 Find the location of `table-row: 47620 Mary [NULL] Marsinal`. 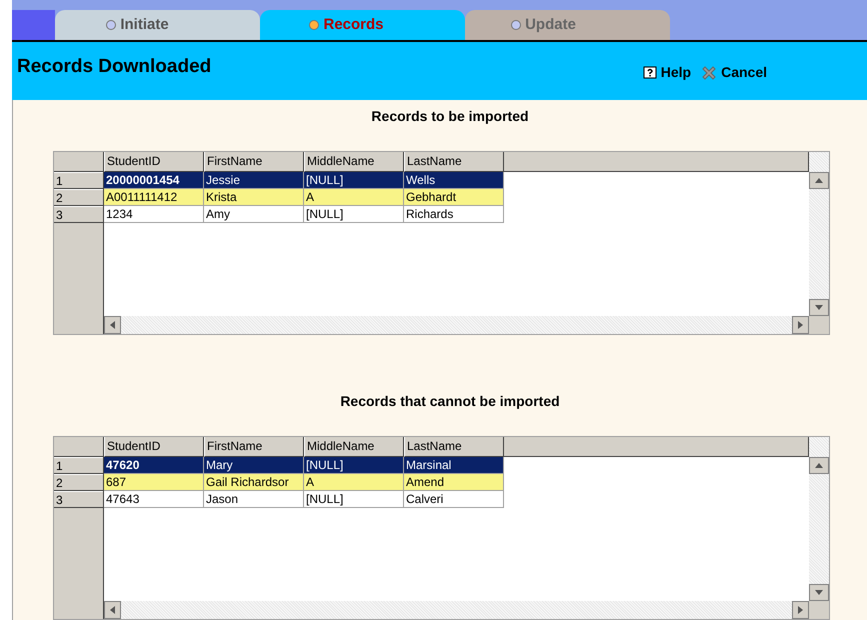

table-row: 47620 Mary [NULL] Marsinal is located at coordinates (304, 465).